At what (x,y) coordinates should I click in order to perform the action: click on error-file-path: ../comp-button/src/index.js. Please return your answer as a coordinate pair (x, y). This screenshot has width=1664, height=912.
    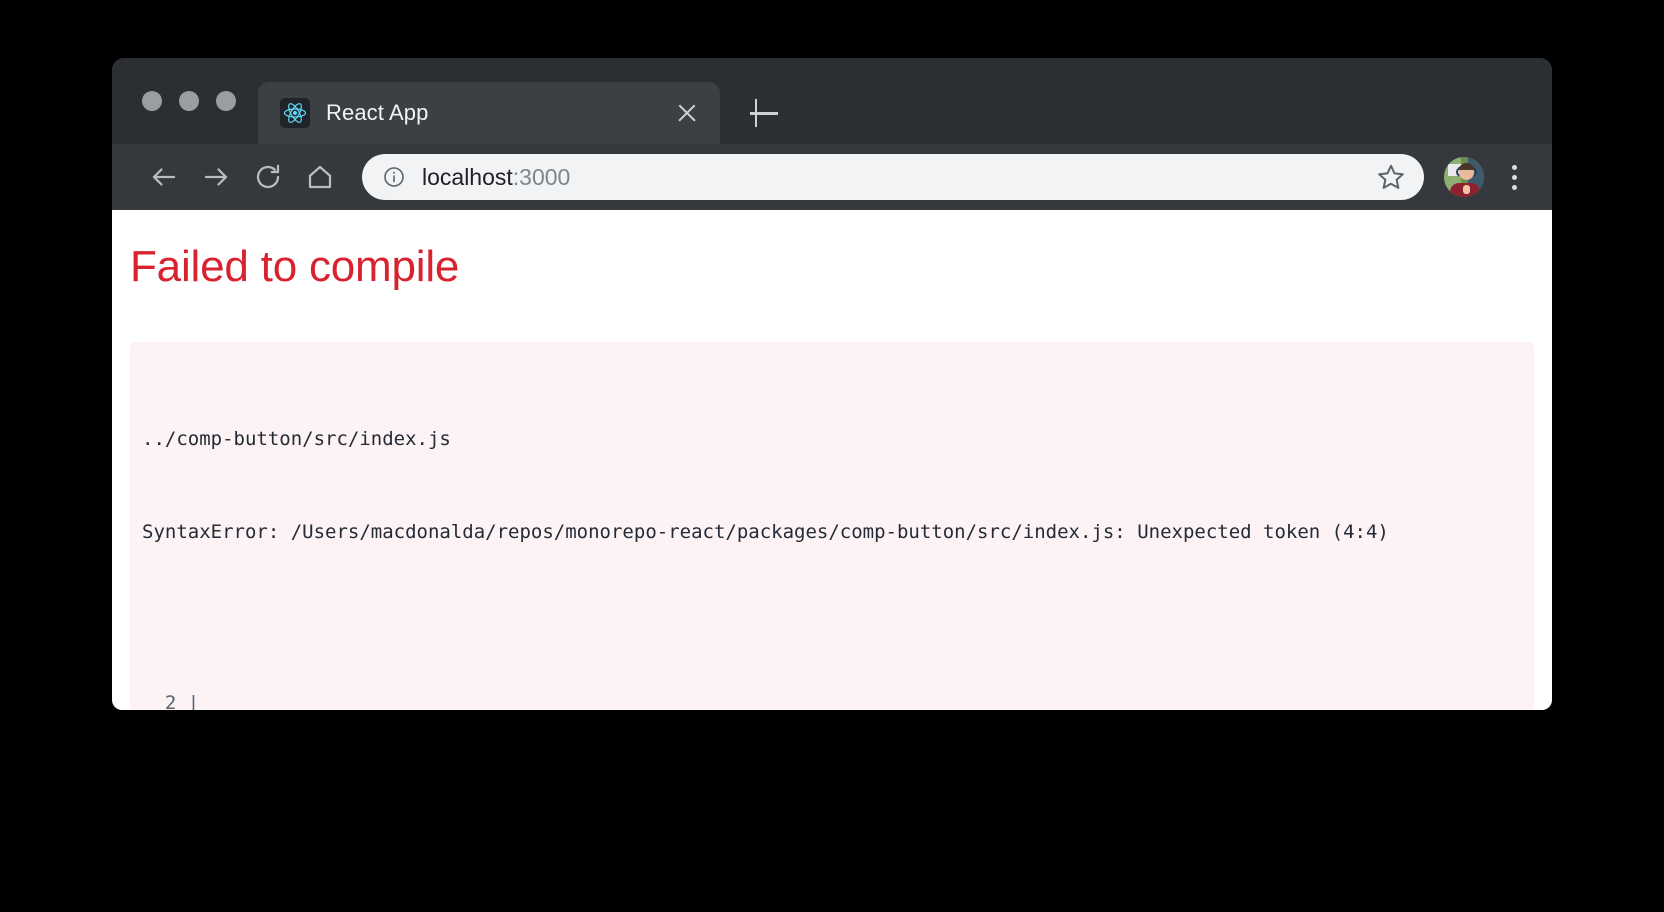
    Looking at the image, I should click on (296, 439).